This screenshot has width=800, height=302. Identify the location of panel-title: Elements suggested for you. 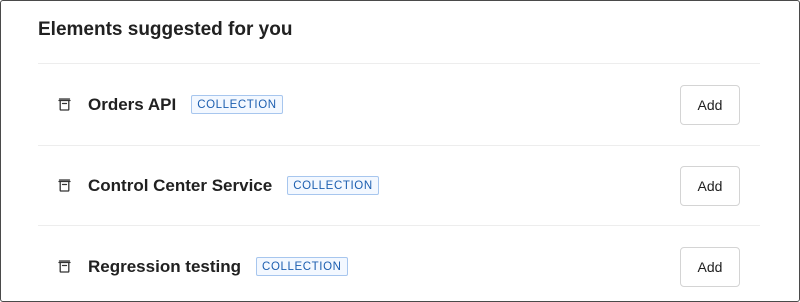
(165, 29).